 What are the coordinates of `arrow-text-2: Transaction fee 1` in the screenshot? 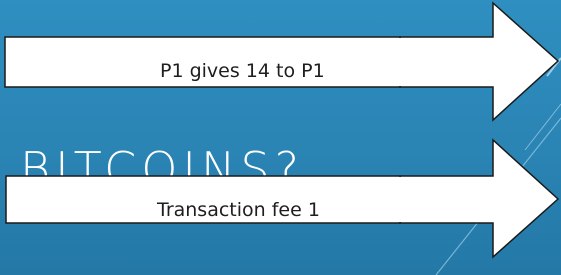 It's located at (238, 210).